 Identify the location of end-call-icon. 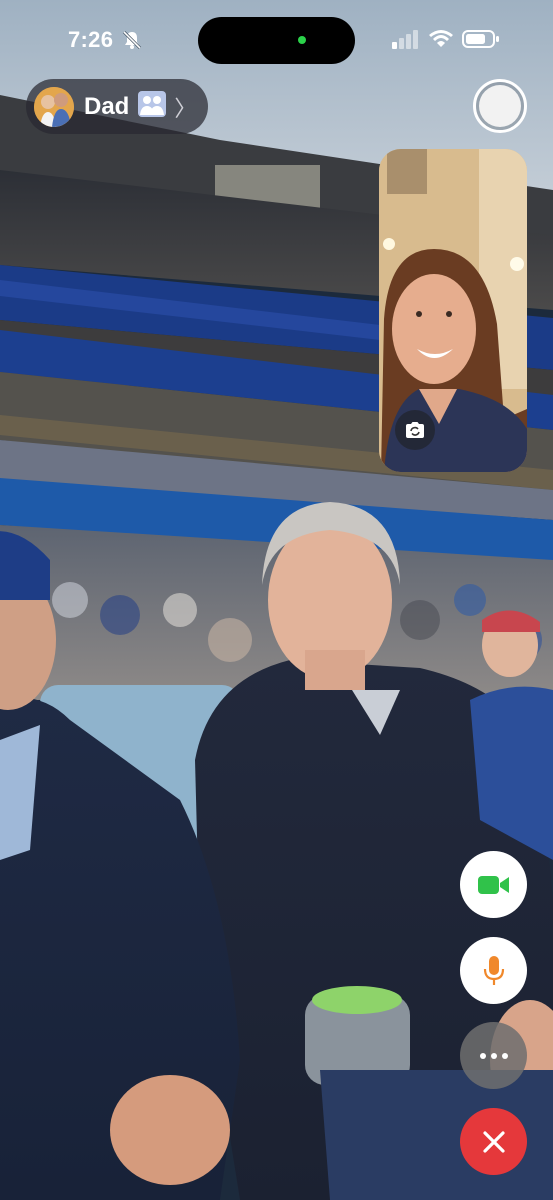
(493, 1141).